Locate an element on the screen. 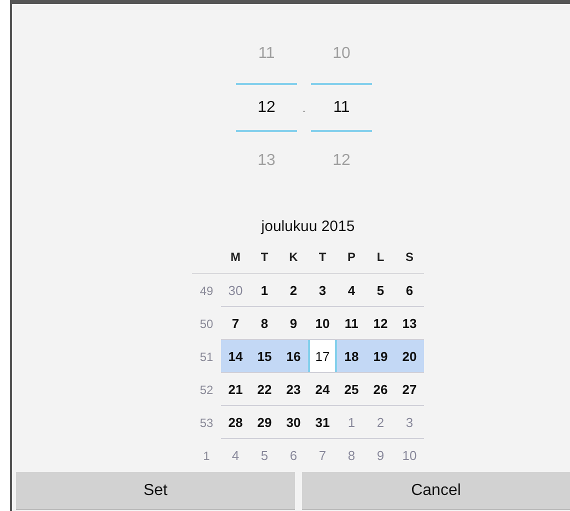 This screenshot has height=511, width=570. week-number: 1 is located at coordinates (206, 456).